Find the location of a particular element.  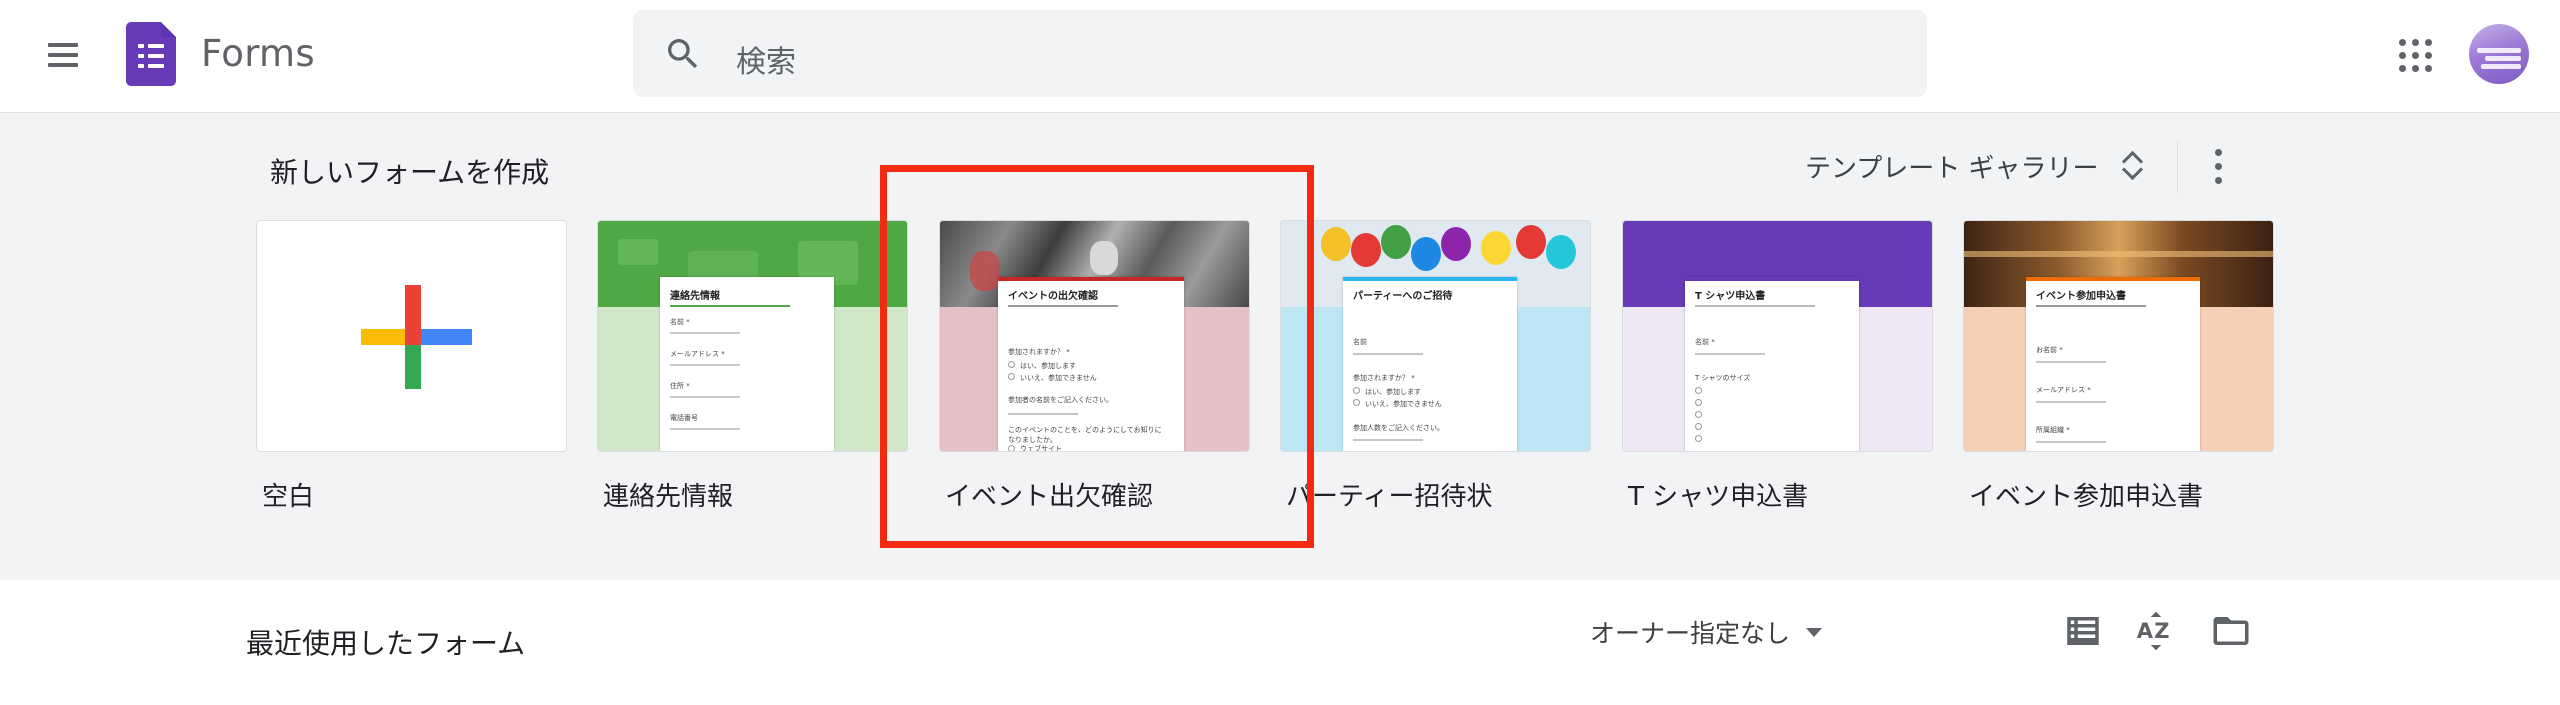

thumb-title: パーティーへのご招待 is located at coordinates (1403, 296).